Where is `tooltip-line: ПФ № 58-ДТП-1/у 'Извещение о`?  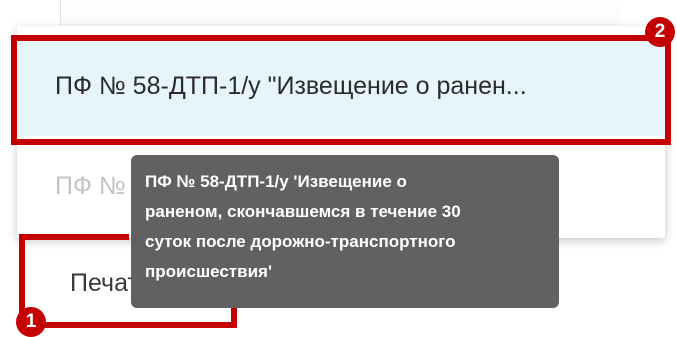 tooltip-line: ПФ № 58-ДТП-1/у 'Извещение о is located at coordinates (276, 181).